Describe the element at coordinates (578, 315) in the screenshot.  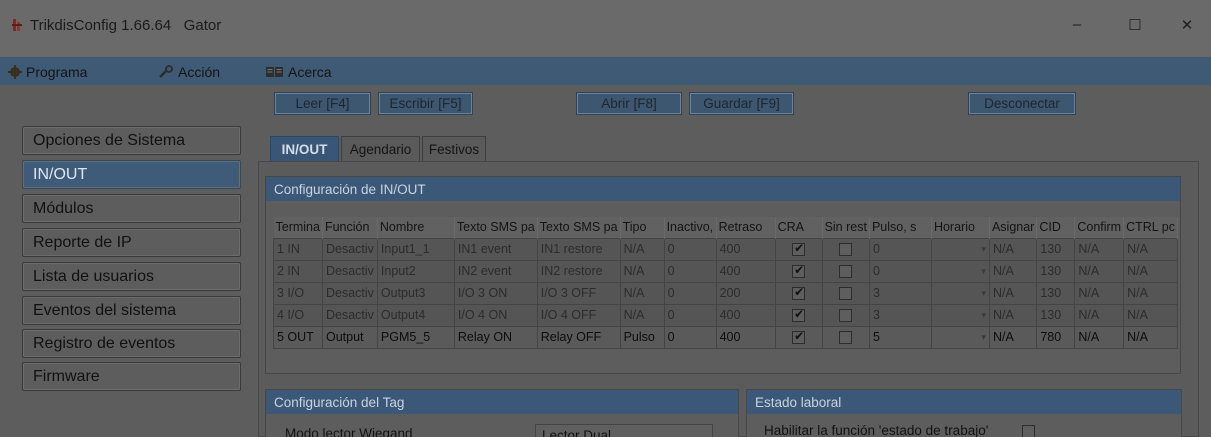
I see `sms-off-cell: I/O 4 OFF` at that location.